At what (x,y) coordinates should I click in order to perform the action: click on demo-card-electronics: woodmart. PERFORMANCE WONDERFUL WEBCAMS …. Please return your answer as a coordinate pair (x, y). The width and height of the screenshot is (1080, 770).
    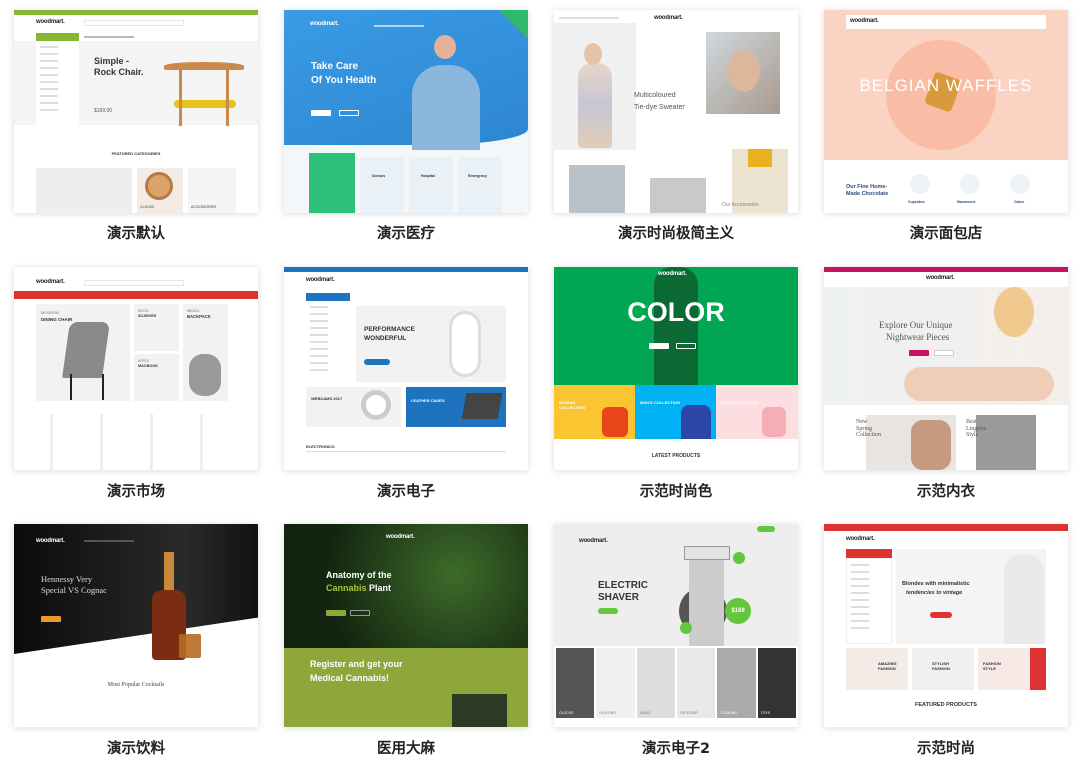
    Looking at the image, I should click on (406, 368).